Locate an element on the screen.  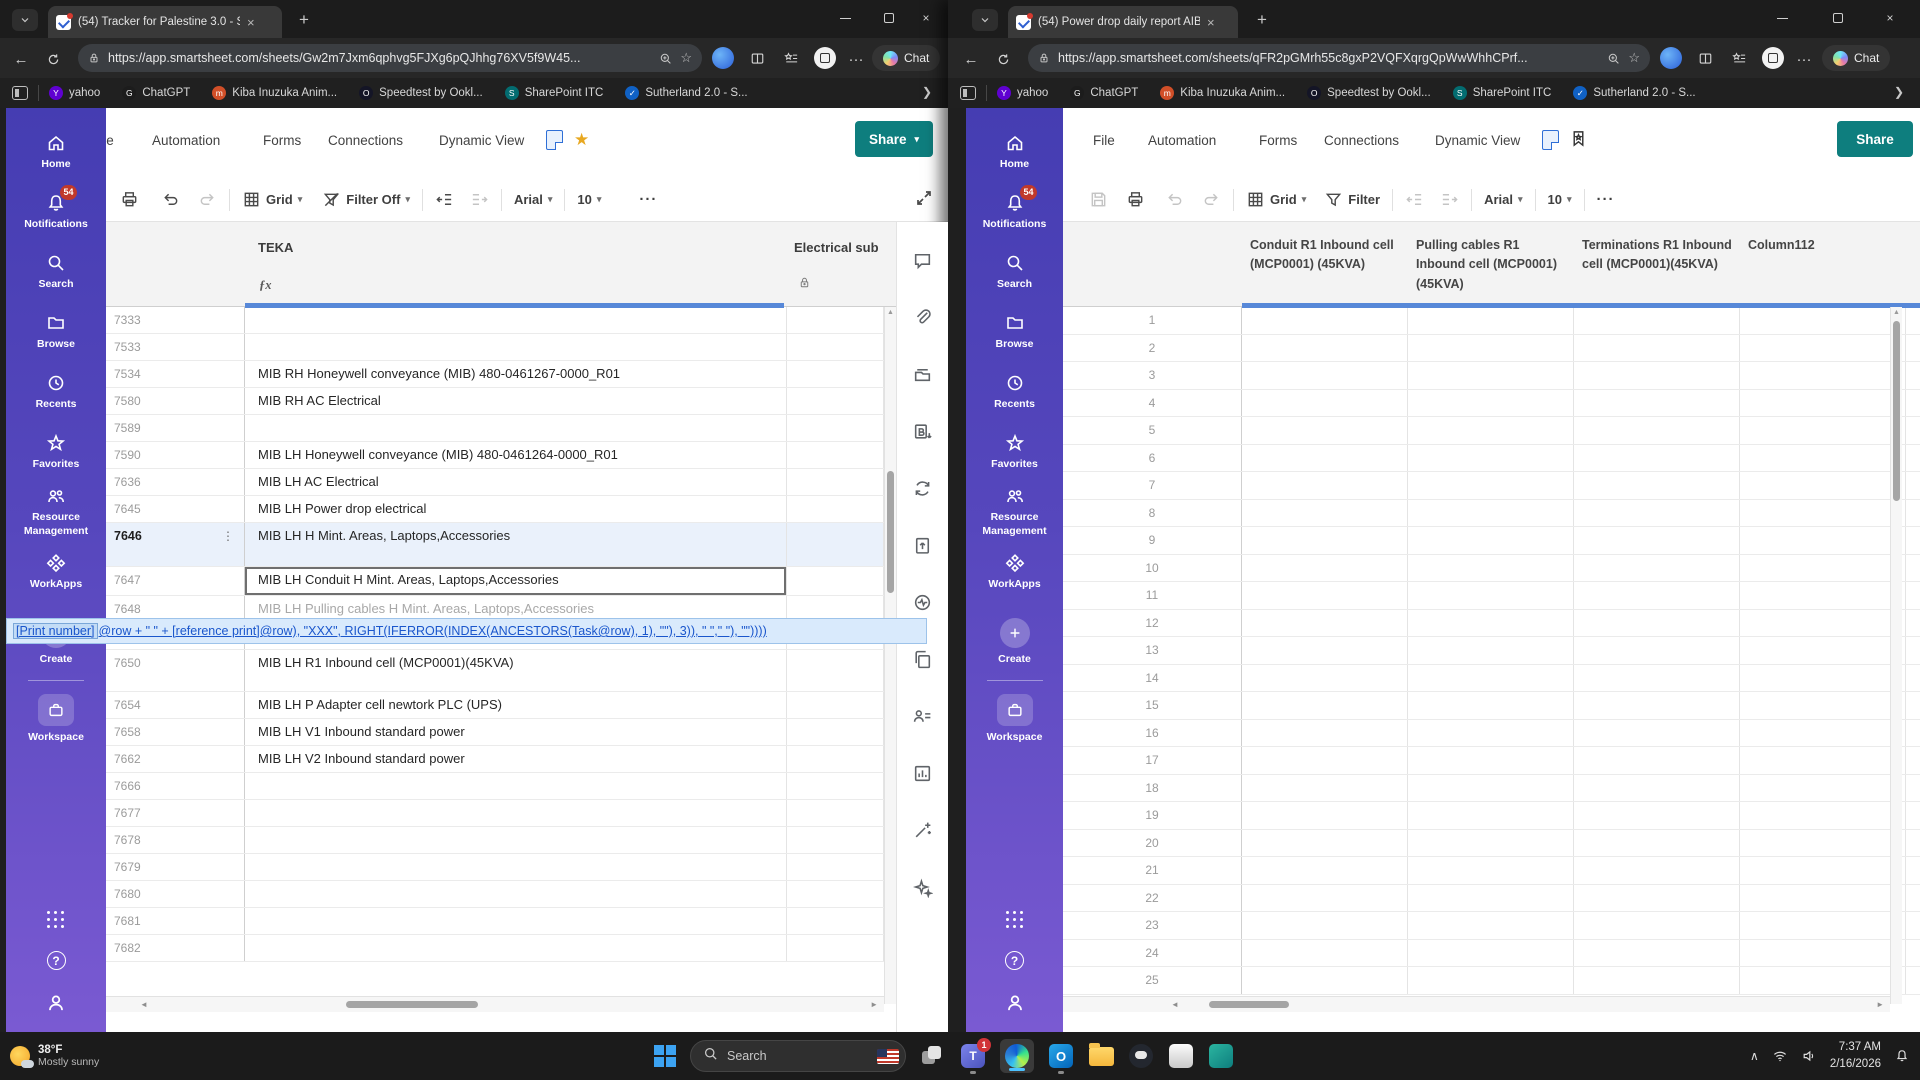
contacts-icon is located at coordinates (922, 719).